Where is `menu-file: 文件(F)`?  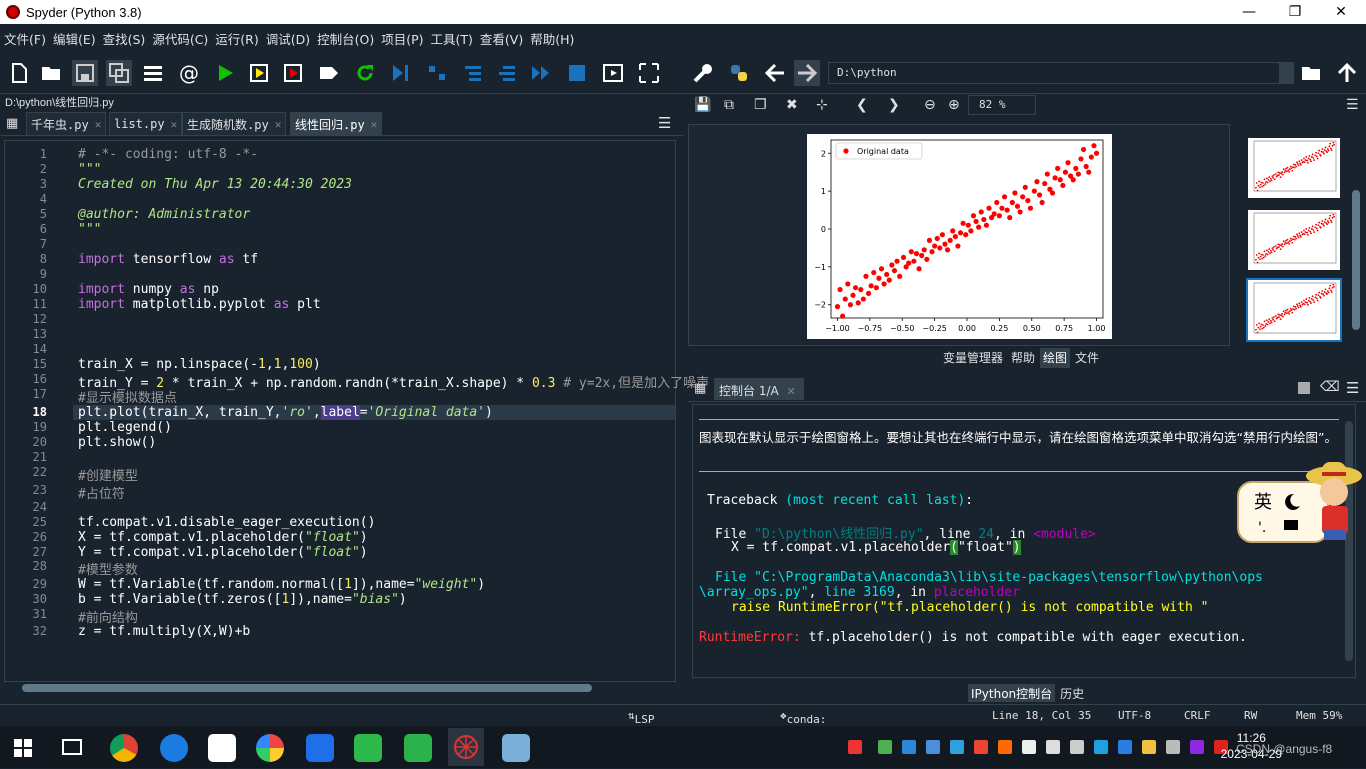
menu-file: 文件(F) is located at coordinates (25, 38).